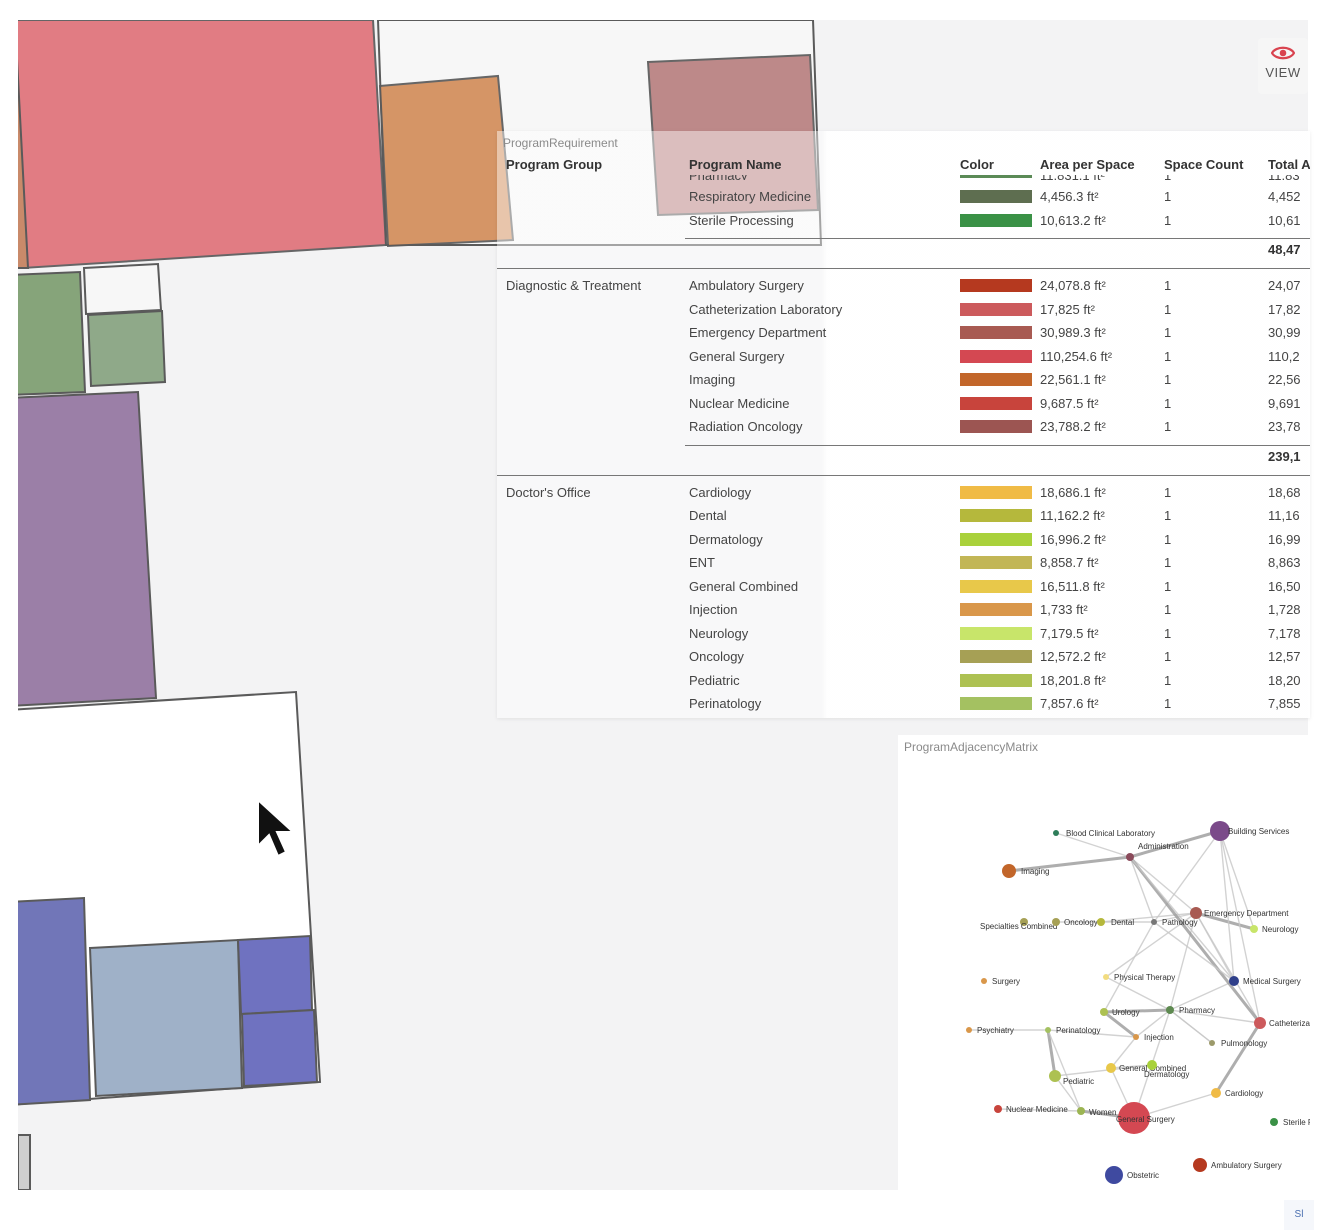  Describe the element at coordinates (725, 703) in the screenshot. I see `program-name-cell: Perinatology` at that location.